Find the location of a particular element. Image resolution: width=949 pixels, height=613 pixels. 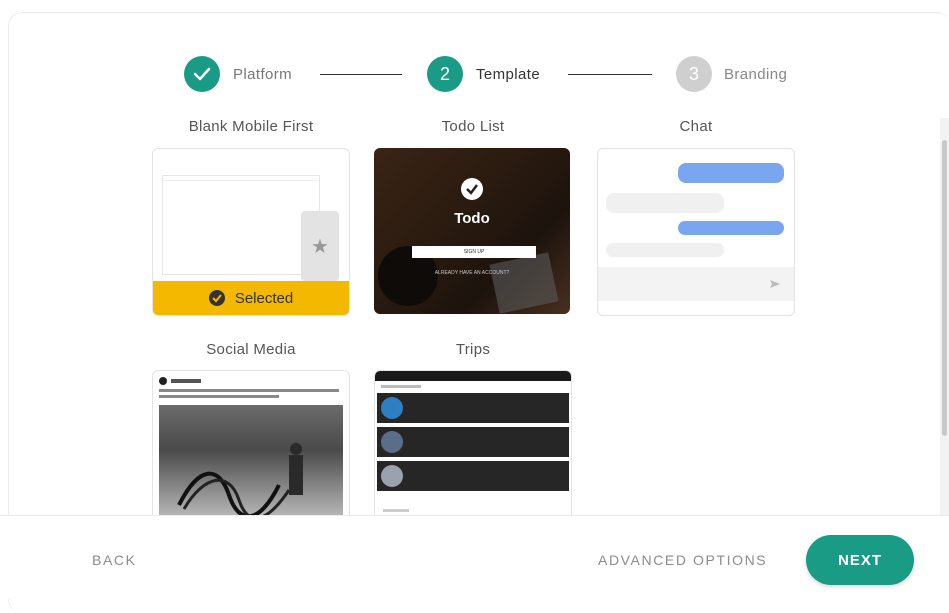

selected-badge: Selected is located at coordinates (251, 298).